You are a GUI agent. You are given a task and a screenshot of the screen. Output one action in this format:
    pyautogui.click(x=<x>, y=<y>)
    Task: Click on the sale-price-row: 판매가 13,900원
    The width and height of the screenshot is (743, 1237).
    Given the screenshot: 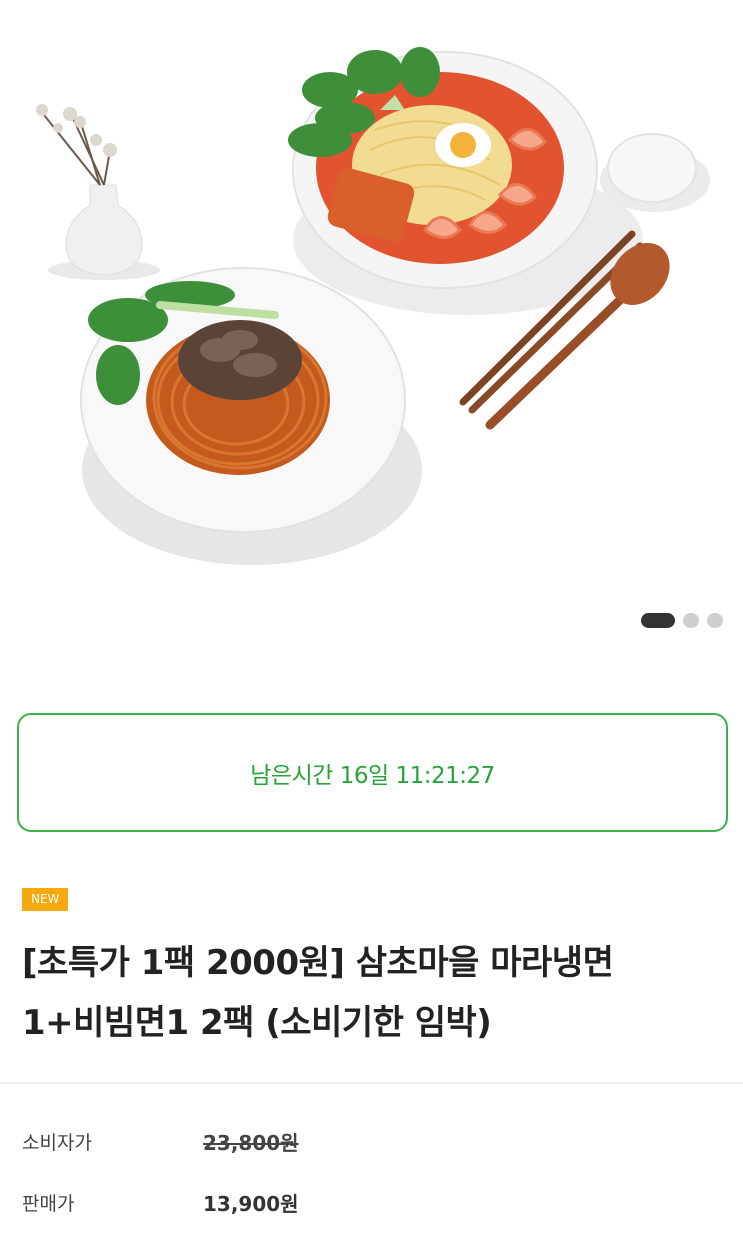 What is the action you would take?
    pyautogui.click(x=160, y=1202)
    